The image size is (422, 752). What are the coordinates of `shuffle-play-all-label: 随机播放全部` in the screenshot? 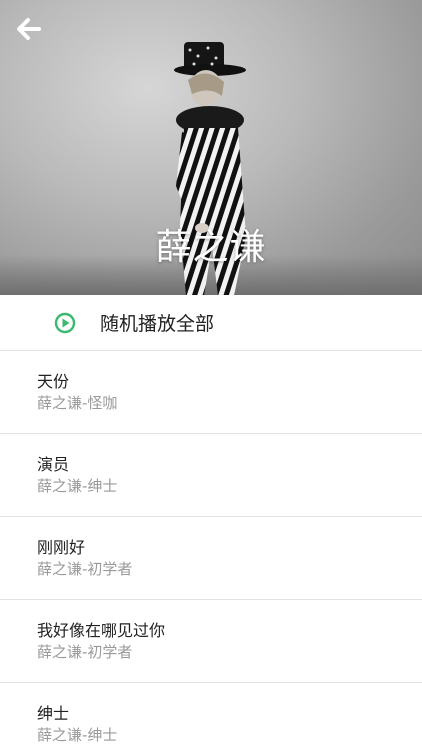 It's located at (157, 324).